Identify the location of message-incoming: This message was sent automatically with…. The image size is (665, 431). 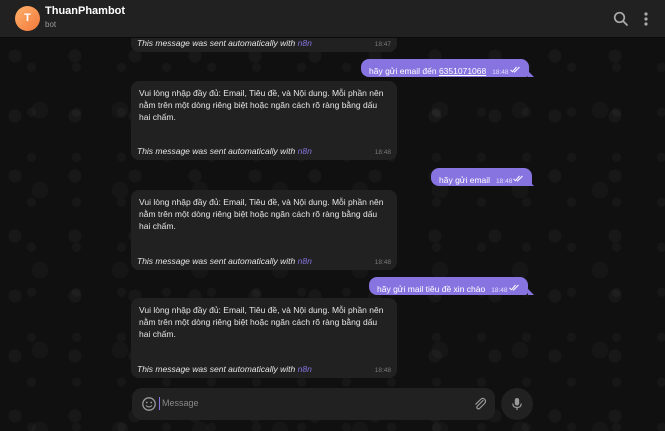
(264, 45).